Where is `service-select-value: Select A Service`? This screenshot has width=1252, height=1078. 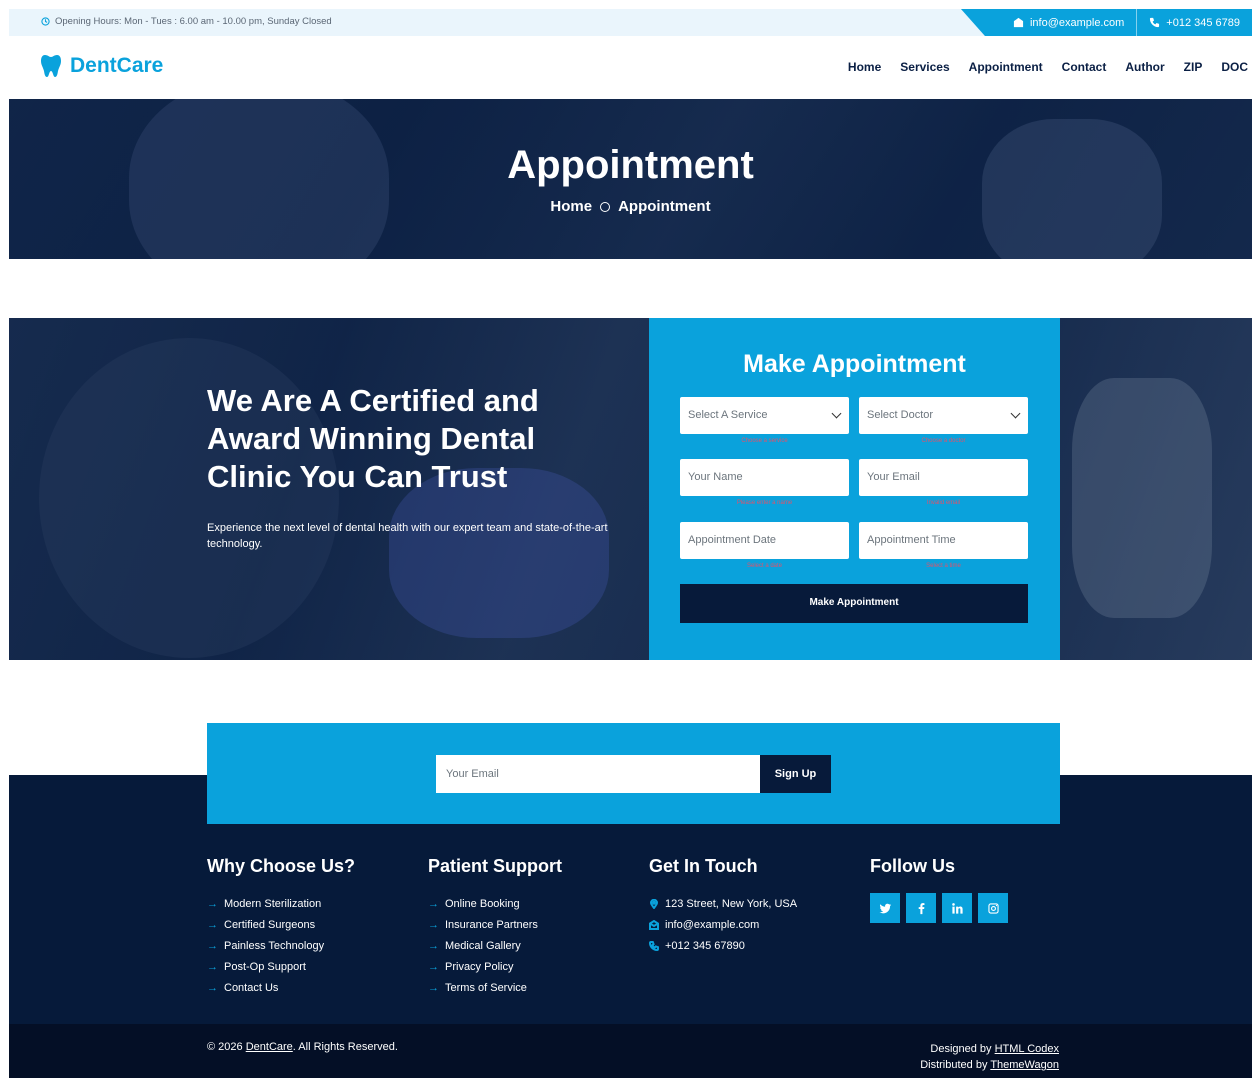 service-select-value: Select A Service is located at coordinates (728, 415).